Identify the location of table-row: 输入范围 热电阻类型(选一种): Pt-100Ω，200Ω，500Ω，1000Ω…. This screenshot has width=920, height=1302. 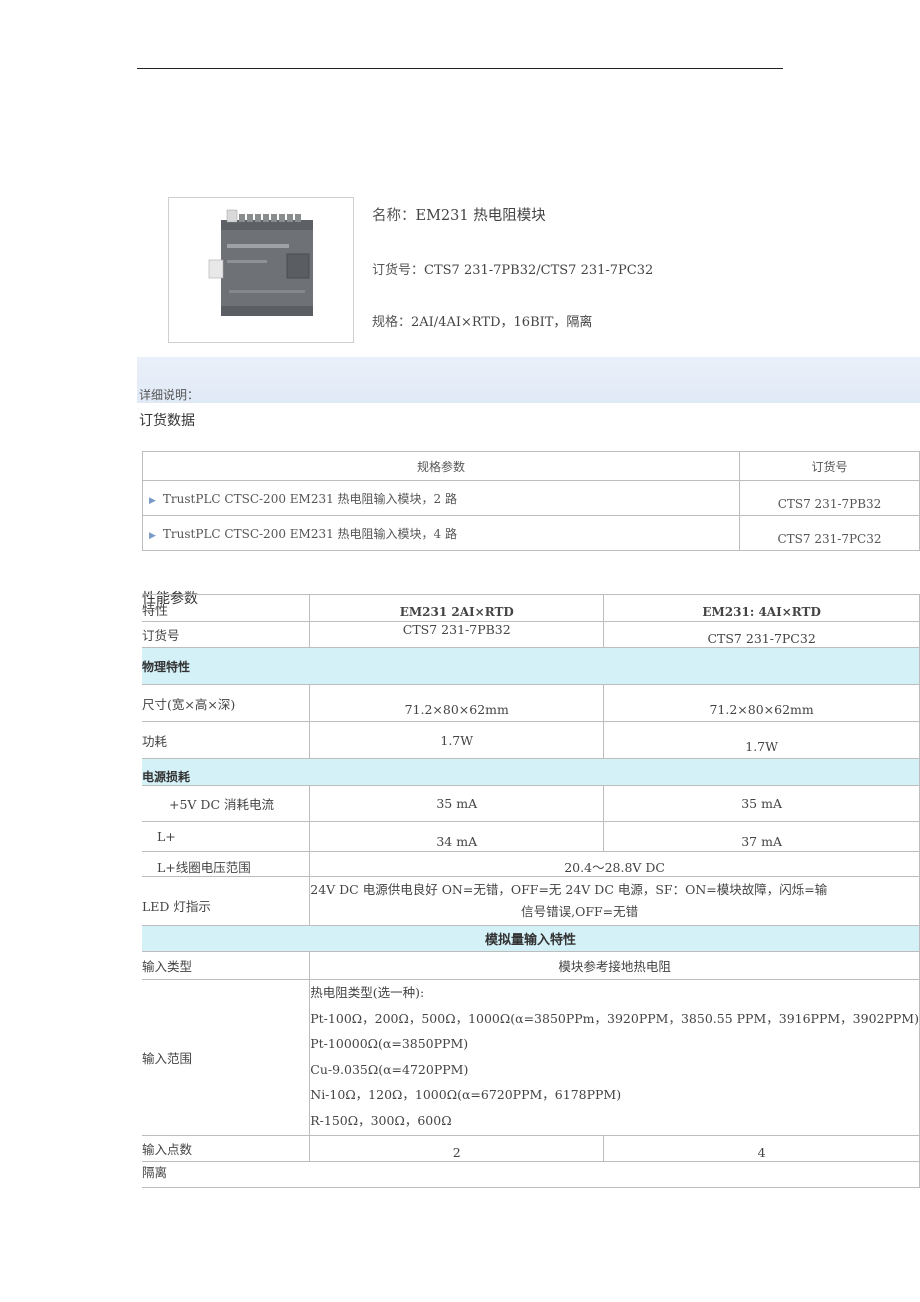
(531, 1058).